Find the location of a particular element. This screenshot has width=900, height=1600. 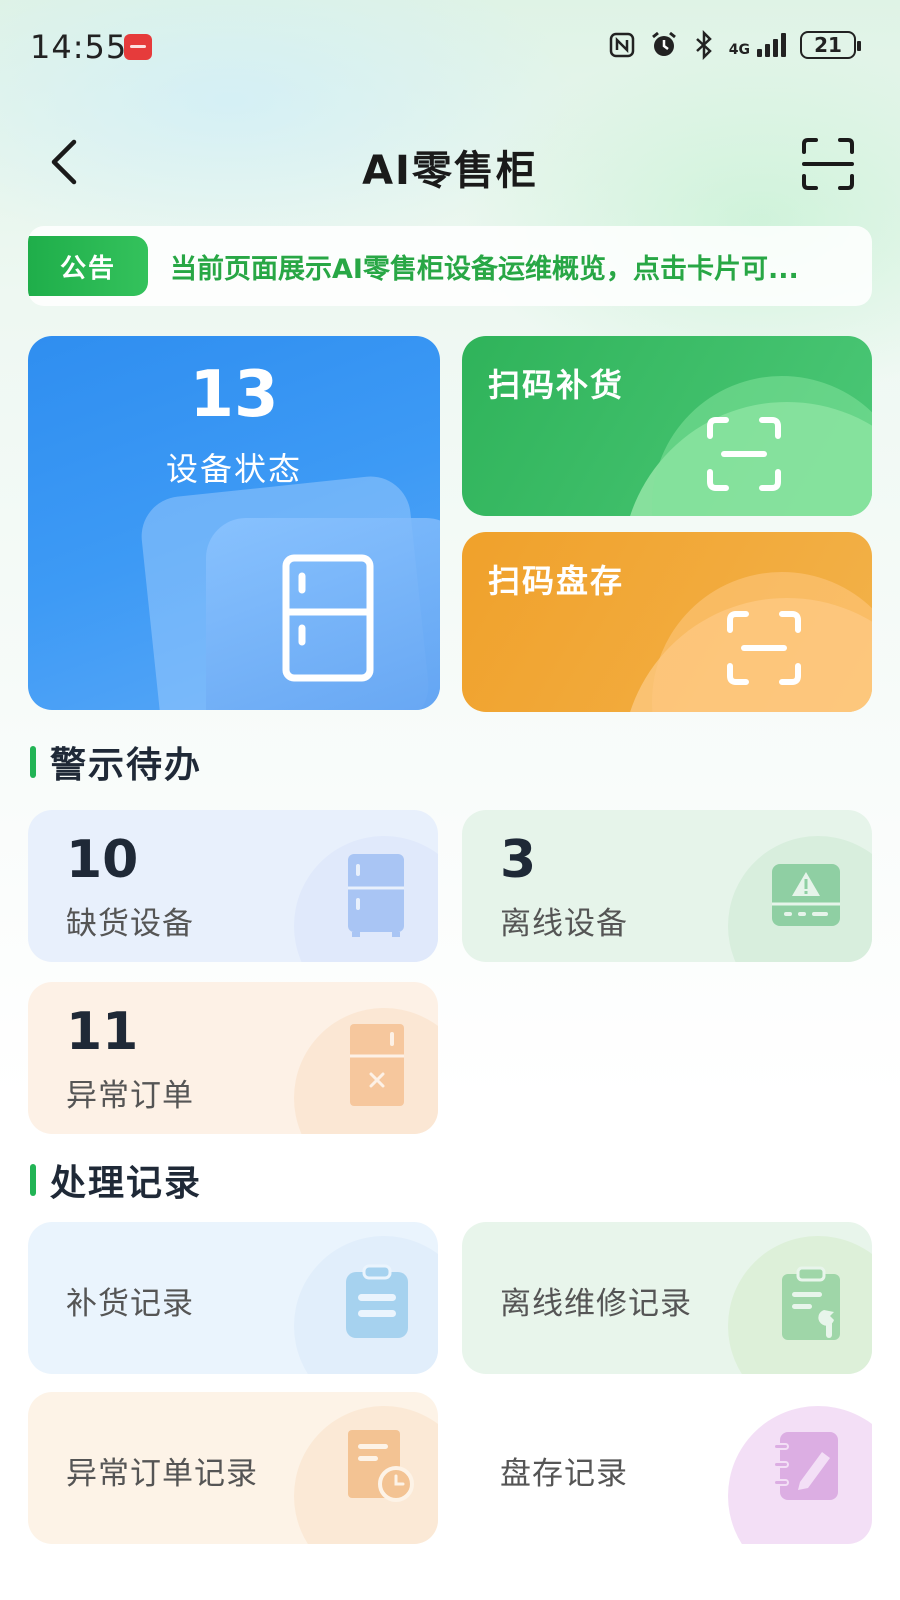

scan-replenish-card: 扫码补货 is located at coordinates (667, 426).